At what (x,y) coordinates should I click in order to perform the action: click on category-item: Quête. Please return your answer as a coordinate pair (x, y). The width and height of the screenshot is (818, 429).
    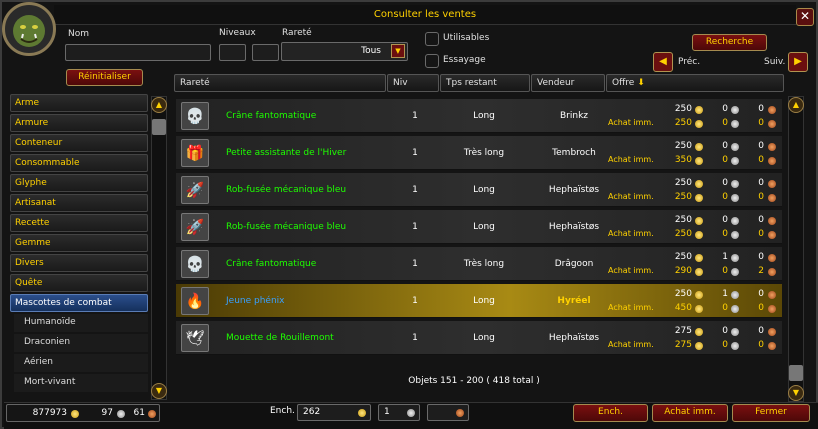
    Looking at the image, I should click on (79, 283).